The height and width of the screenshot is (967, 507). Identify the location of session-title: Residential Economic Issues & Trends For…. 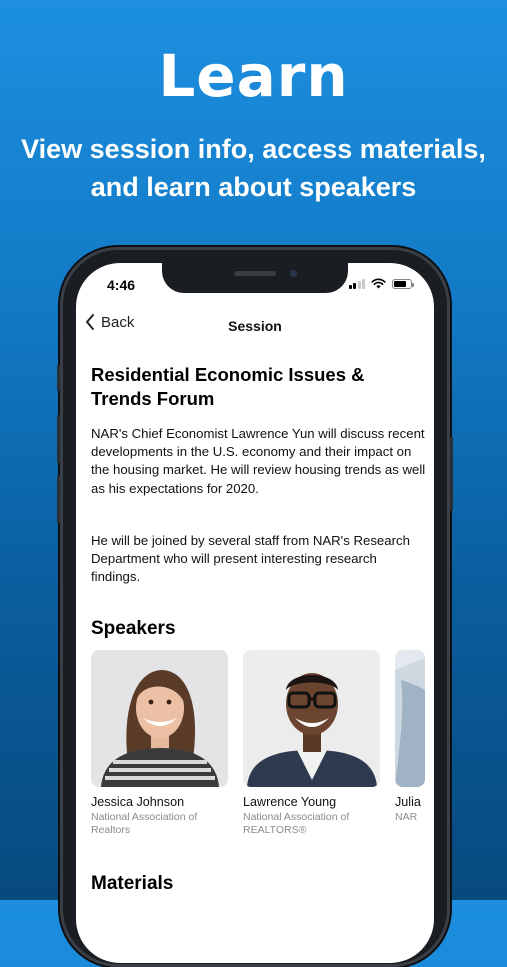
(228, 386).